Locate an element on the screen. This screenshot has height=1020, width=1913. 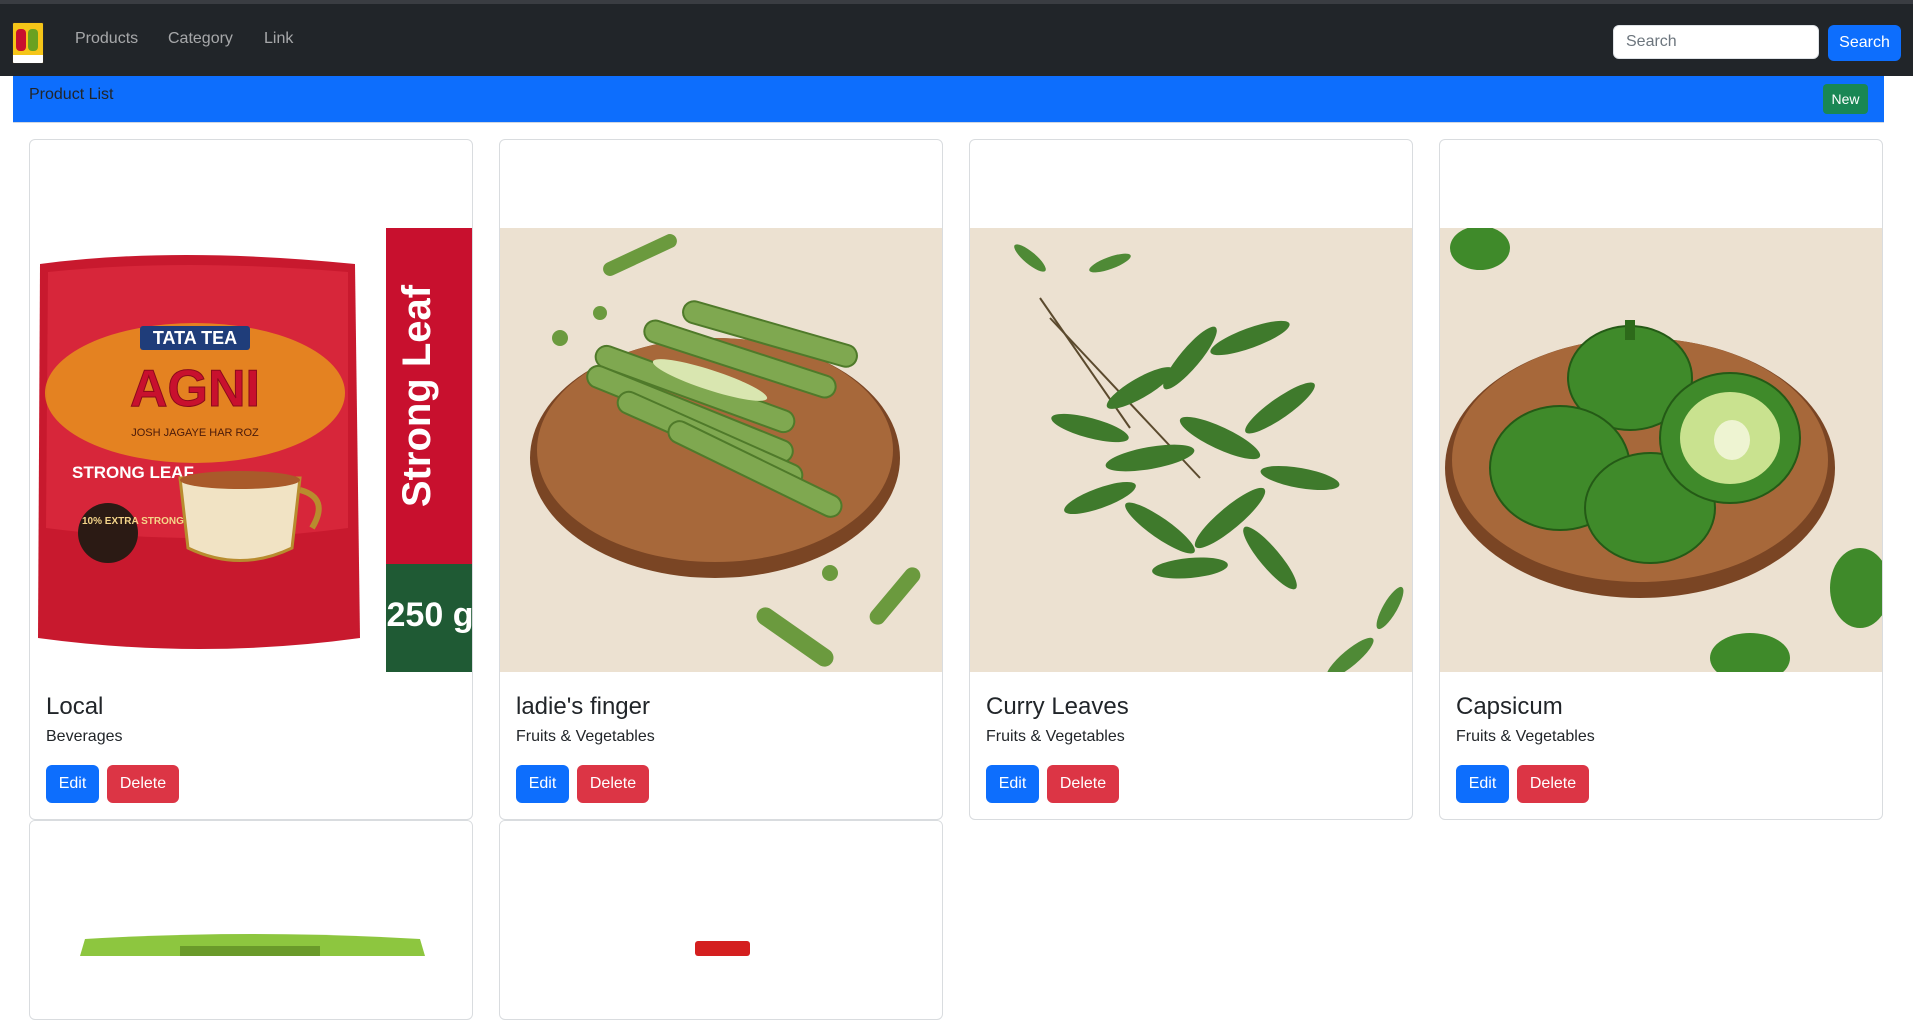
nav-link-link: Link is located at coordinates (278, 39).